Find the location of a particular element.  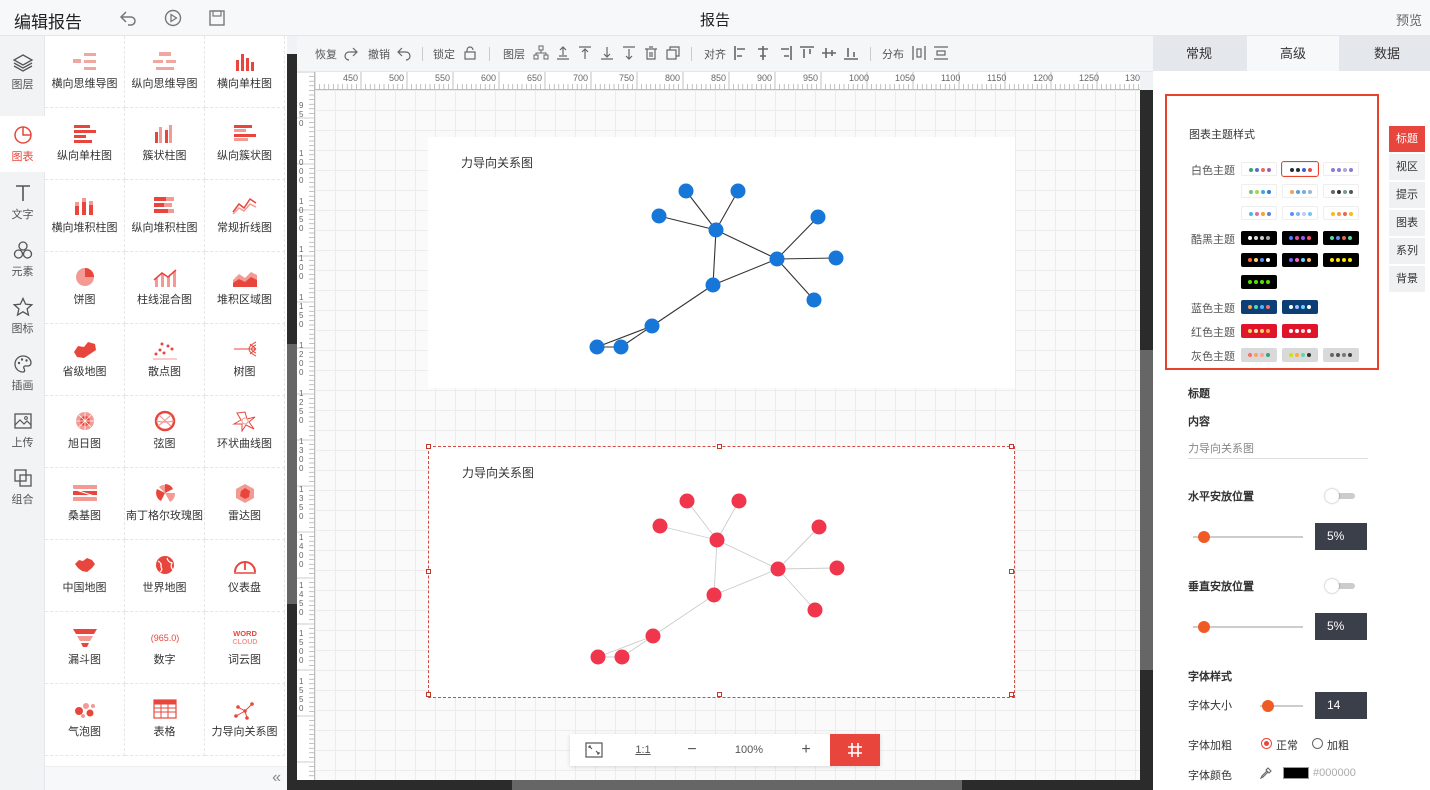

component-item: 弦图 is located at coordinates (165, 432).